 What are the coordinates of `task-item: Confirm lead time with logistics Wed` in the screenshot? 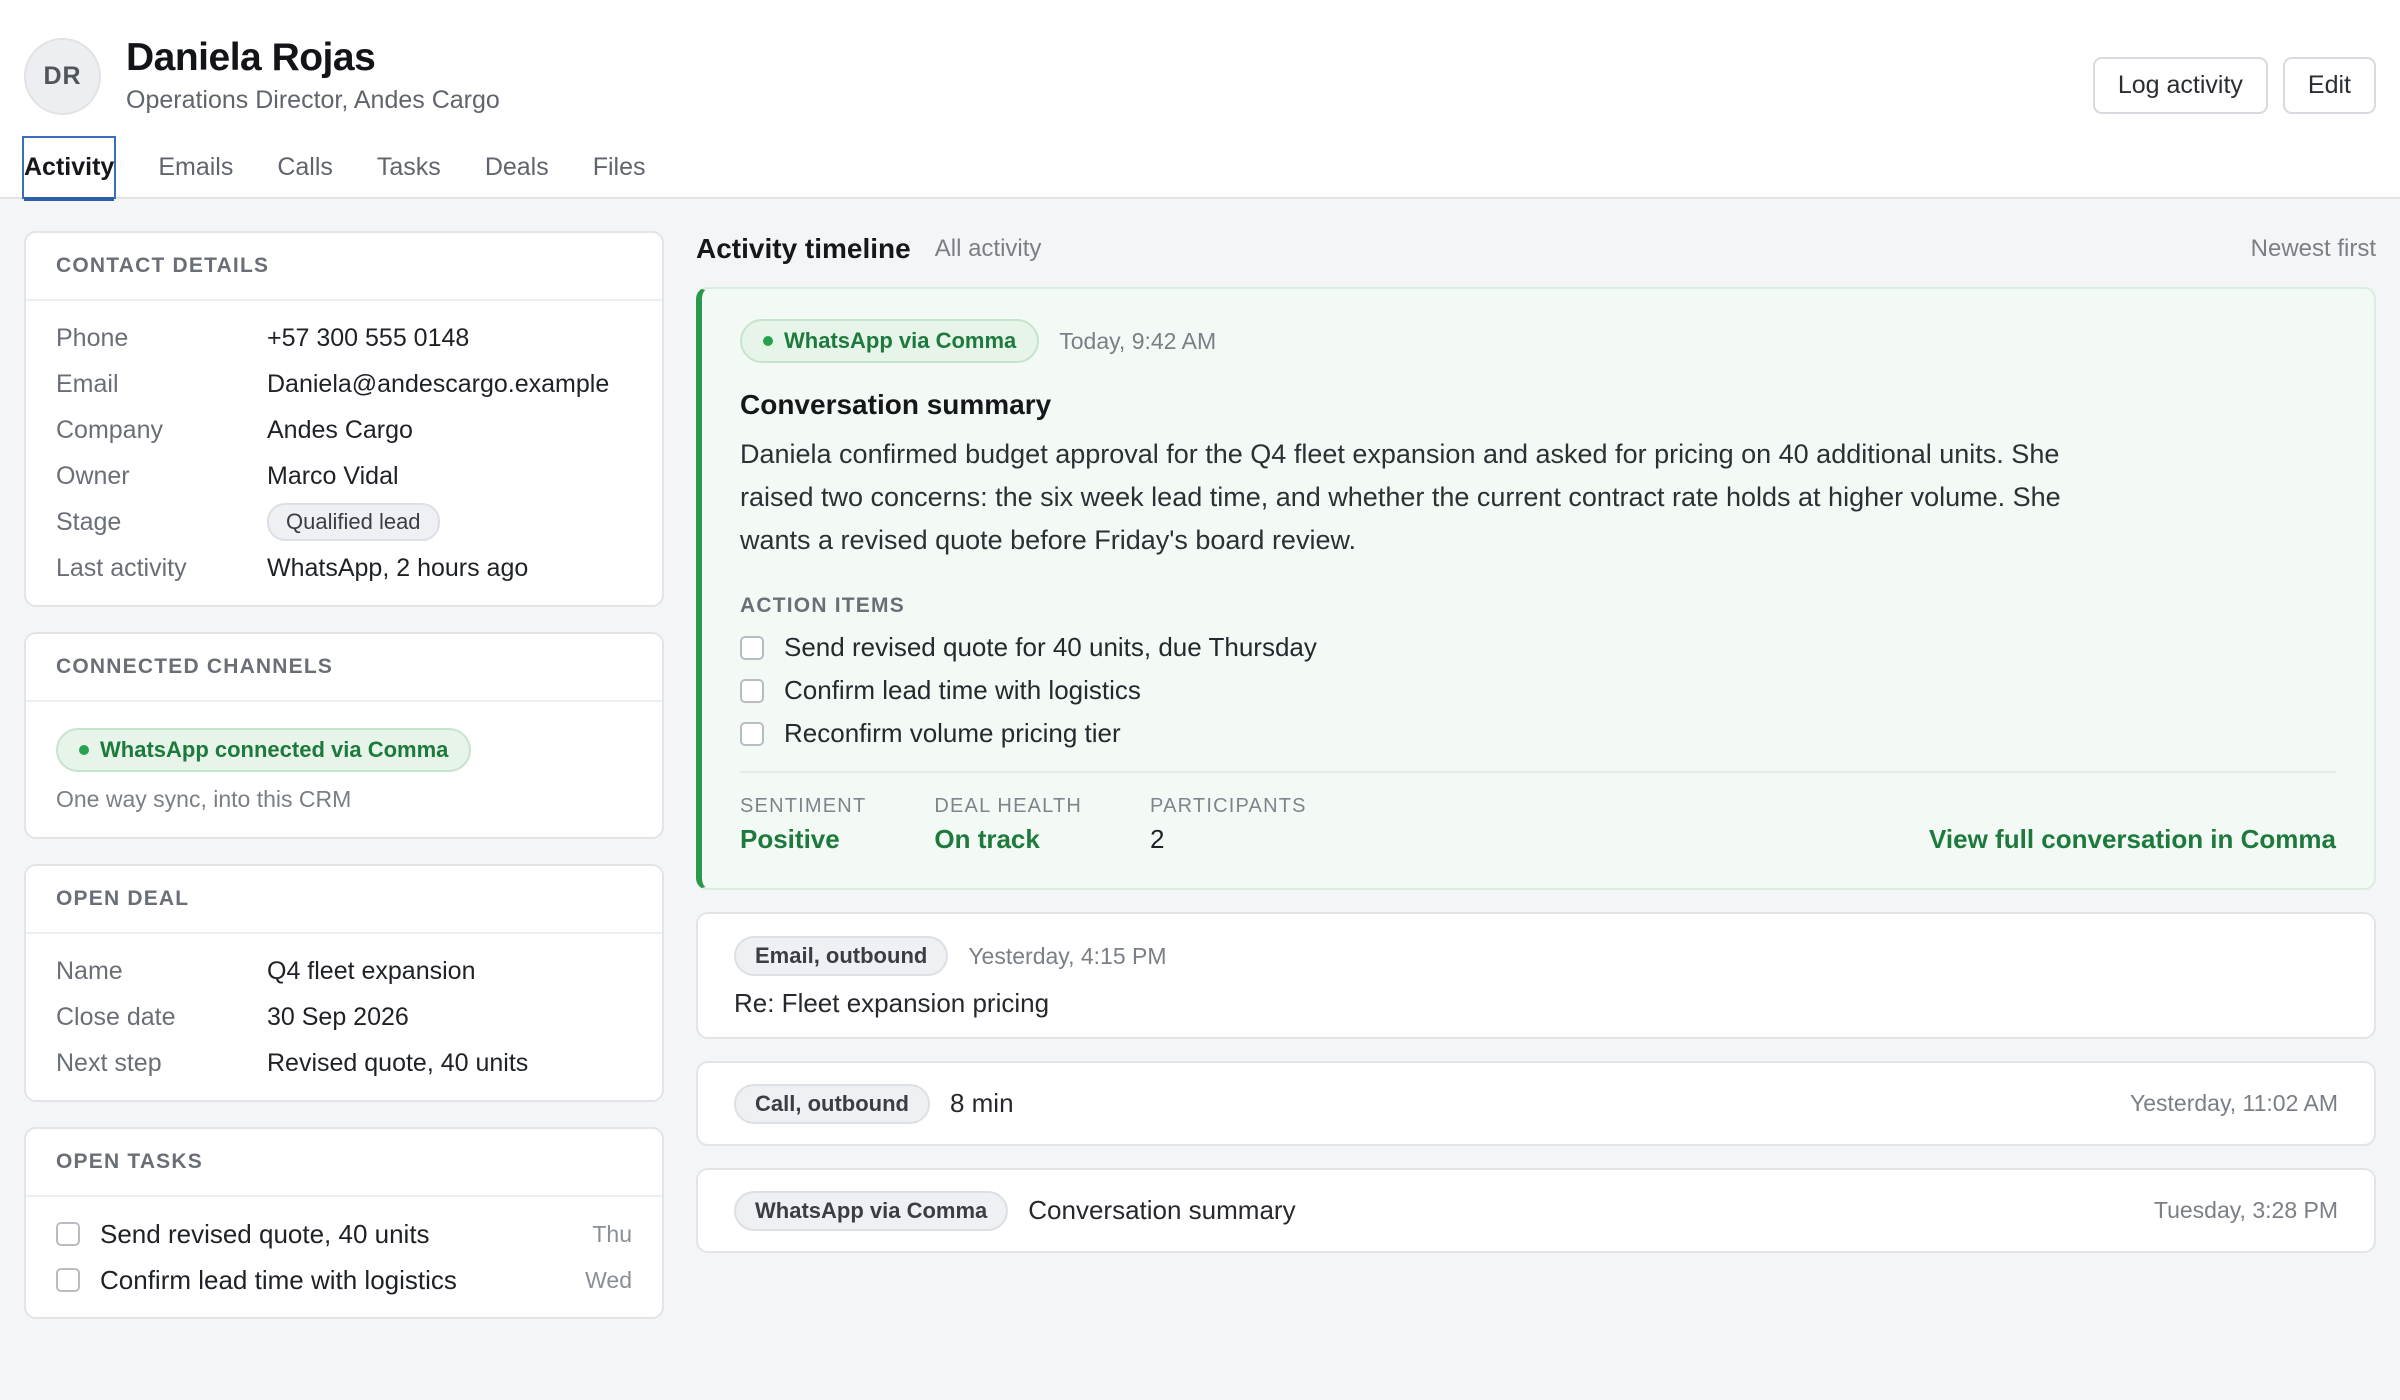 It's located at (344, 1280).